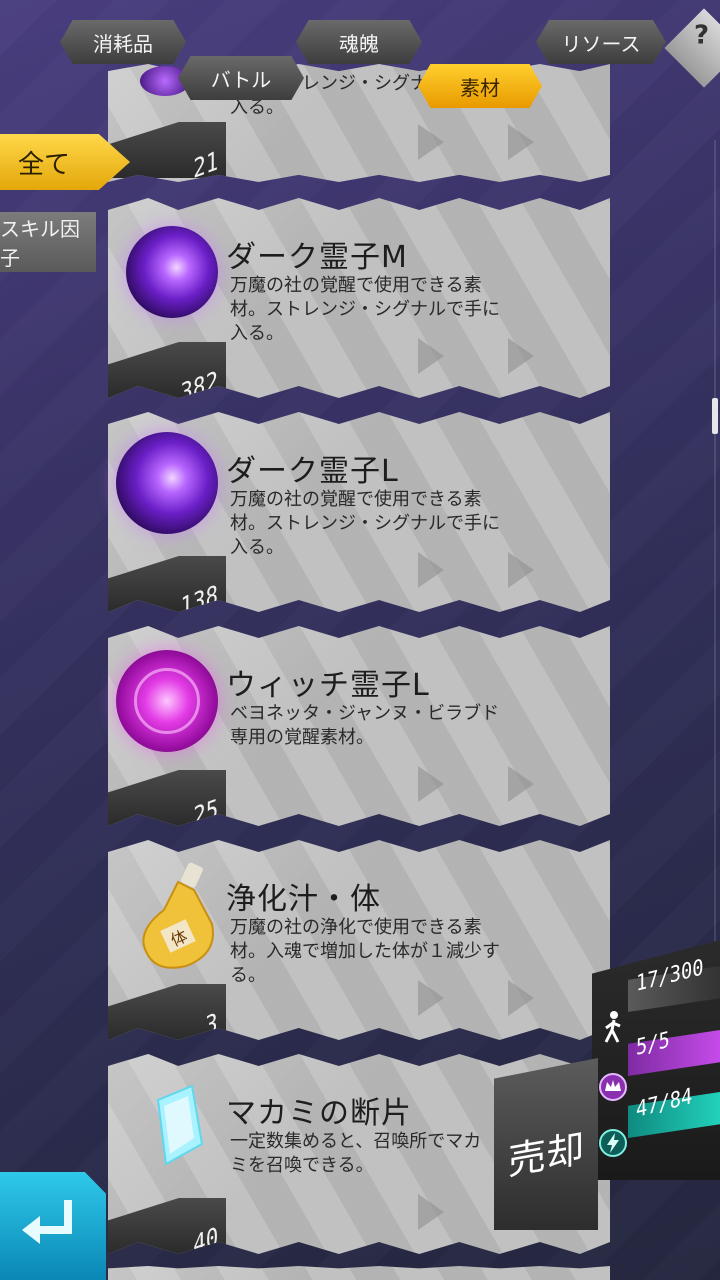  I want to click on back-button, so click(53, 1226).